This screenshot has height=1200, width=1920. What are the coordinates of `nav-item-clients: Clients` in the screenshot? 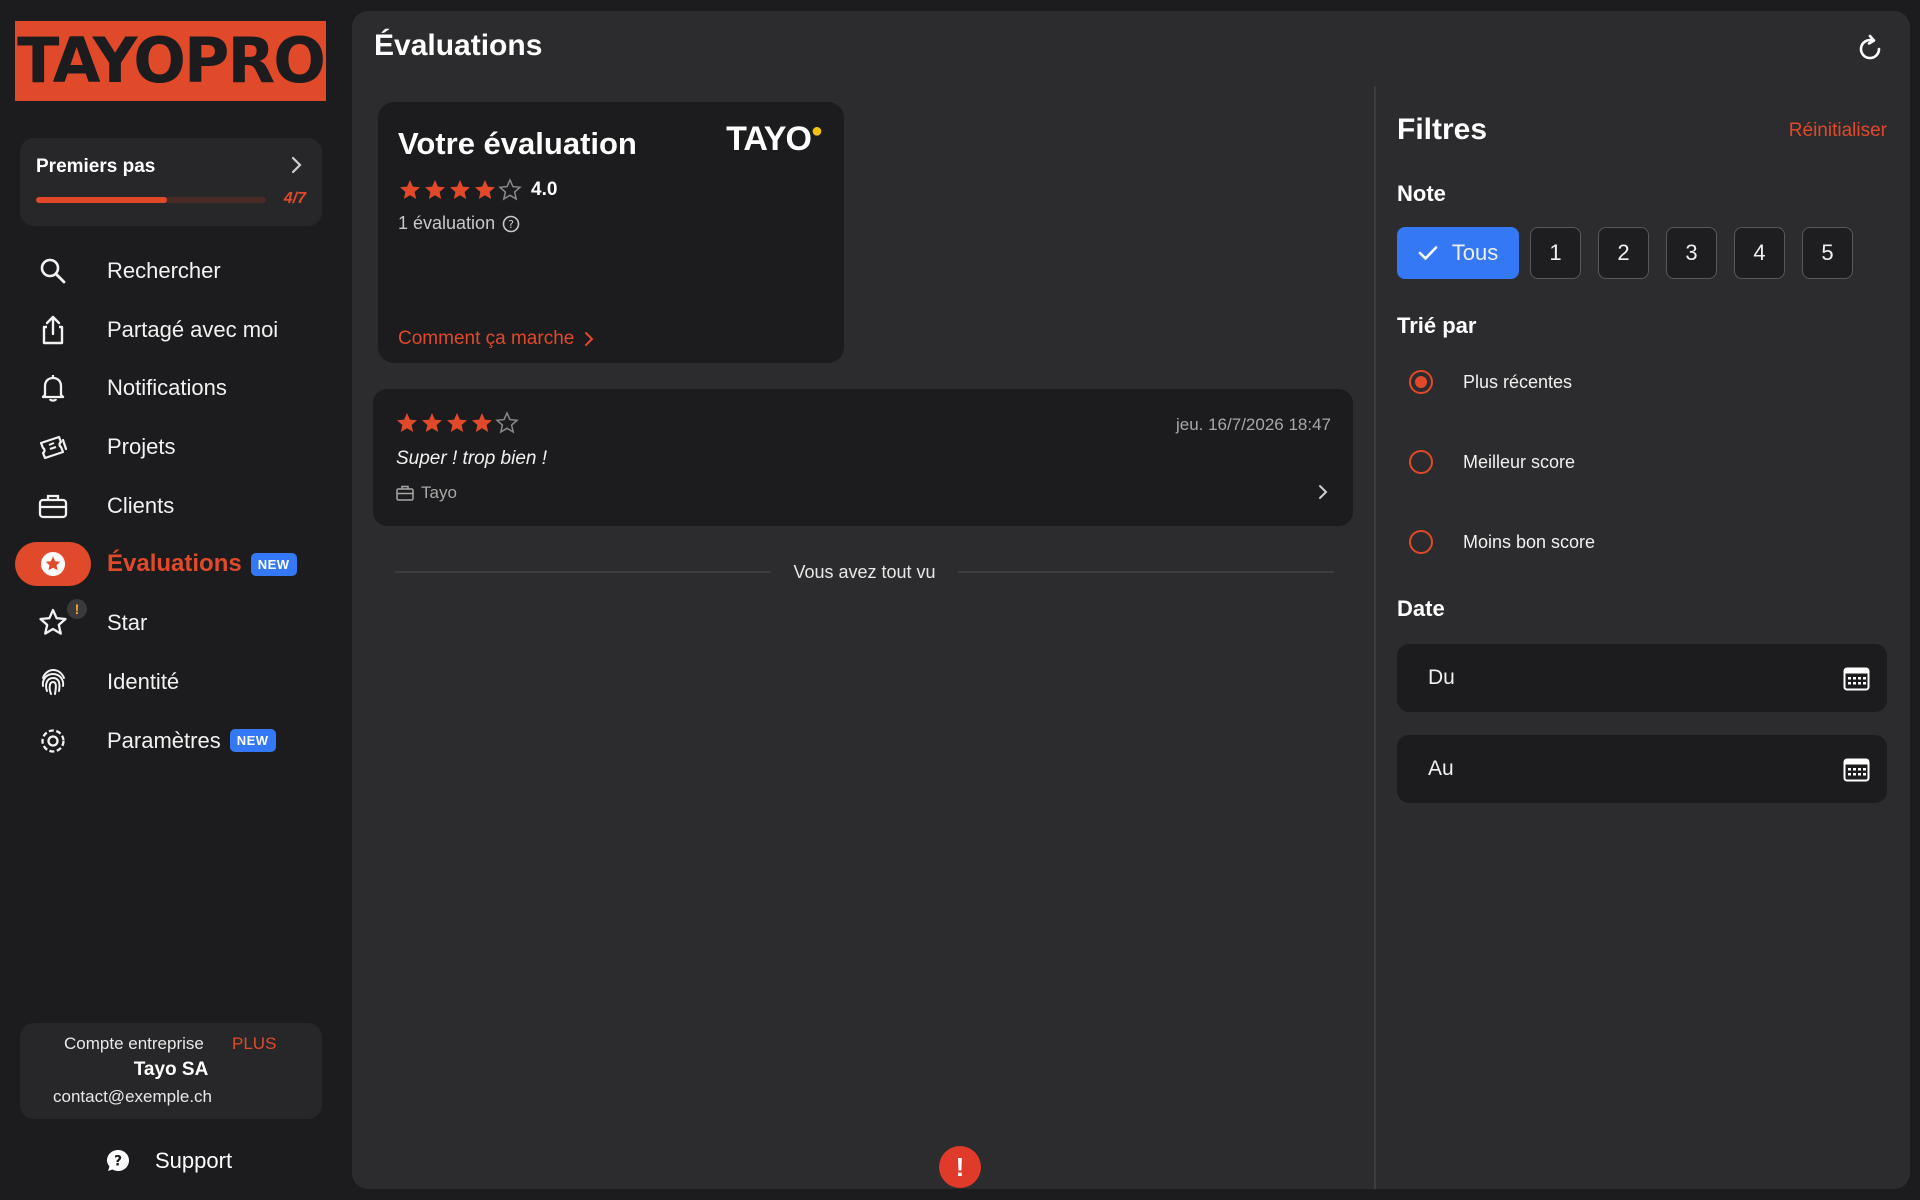 It's located at (175, 506).